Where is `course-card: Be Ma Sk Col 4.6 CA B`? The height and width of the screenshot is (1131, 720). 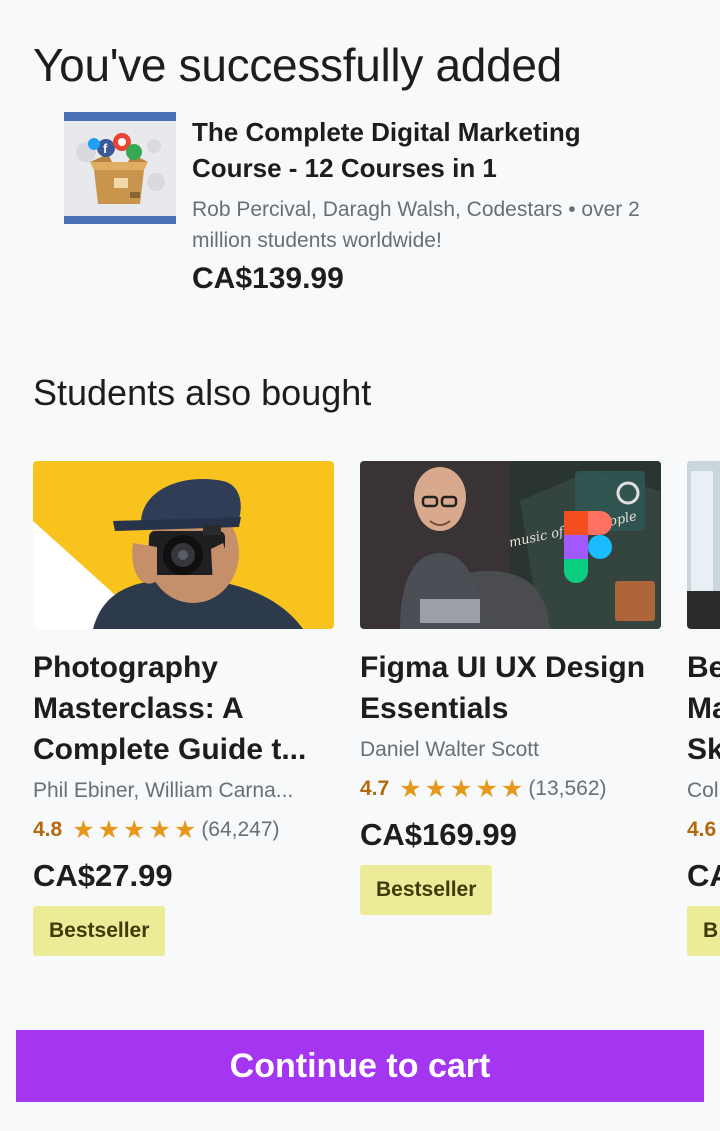
course-card: Be Ma Sk Col 4.6 CA B is located at coordinates (703, 708).